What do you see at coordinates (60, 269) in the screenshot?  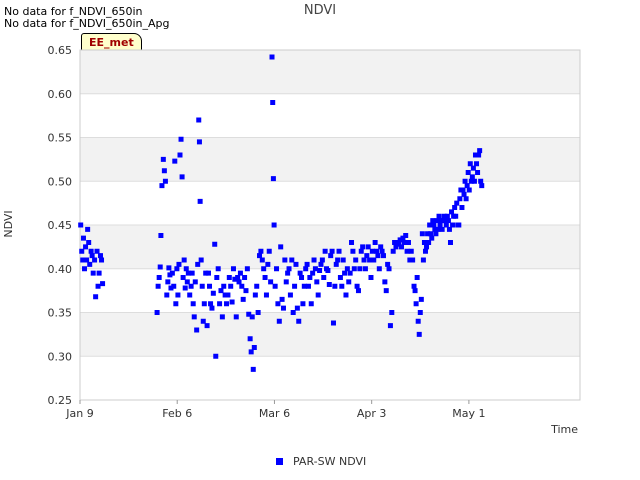 I see `y-tick-label: 0.40` at bounding box center [60, 269].